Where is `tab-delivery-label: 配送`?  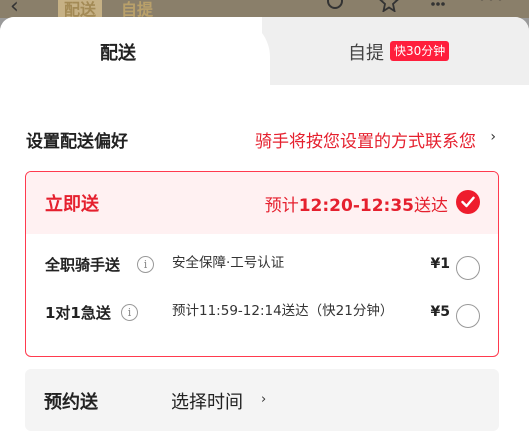
tab-delivery-label: 配送 is located at coordinates (118, 53).